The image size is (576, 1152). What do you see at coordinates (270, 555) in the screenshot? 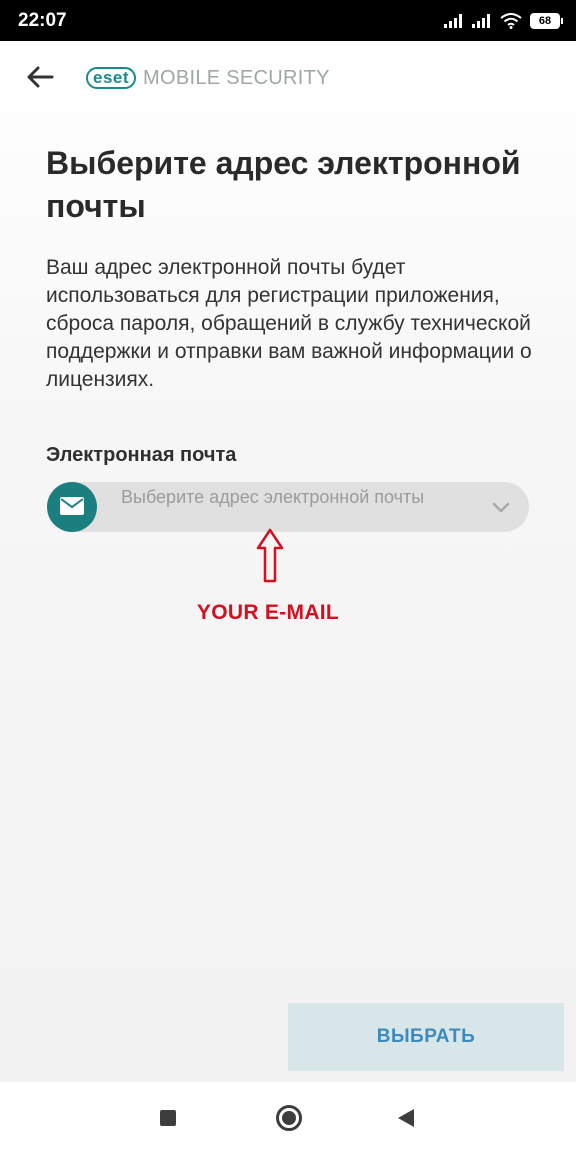
I see `annotation-arrow-icon` at bounding box center [270, 555].